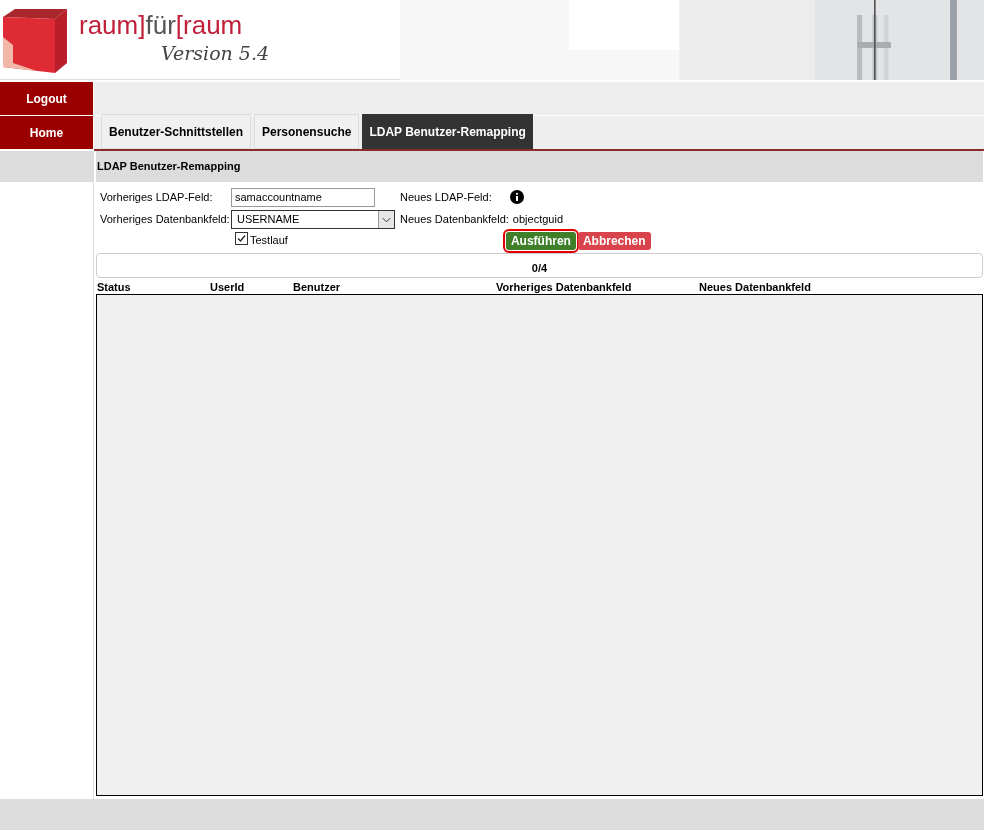 This screenshot has height=837, width=1002. Describe the element at coordinates (539, 268) in the screenshot. I see `progress-text: 0/4` at that location.